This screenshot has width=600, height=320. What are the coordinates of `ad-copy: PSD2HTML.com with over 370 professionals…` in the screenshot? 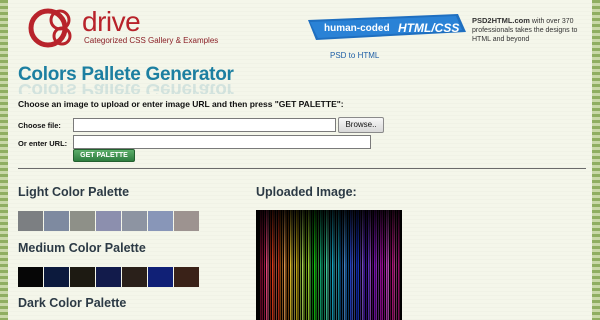 It's located at (528, 30).